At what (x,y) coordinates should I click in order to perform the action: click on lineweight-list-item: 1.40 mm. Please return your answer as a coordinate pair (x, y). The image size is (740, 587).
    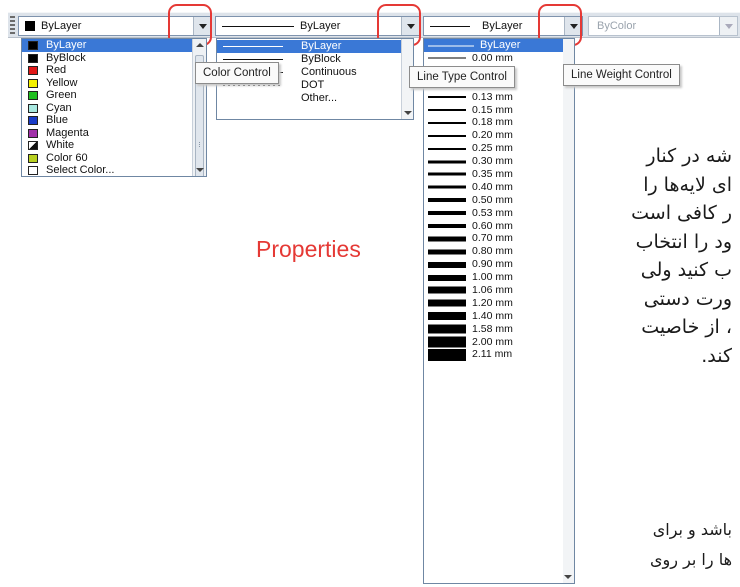
    Looking at the image, I should click on (499, 316).